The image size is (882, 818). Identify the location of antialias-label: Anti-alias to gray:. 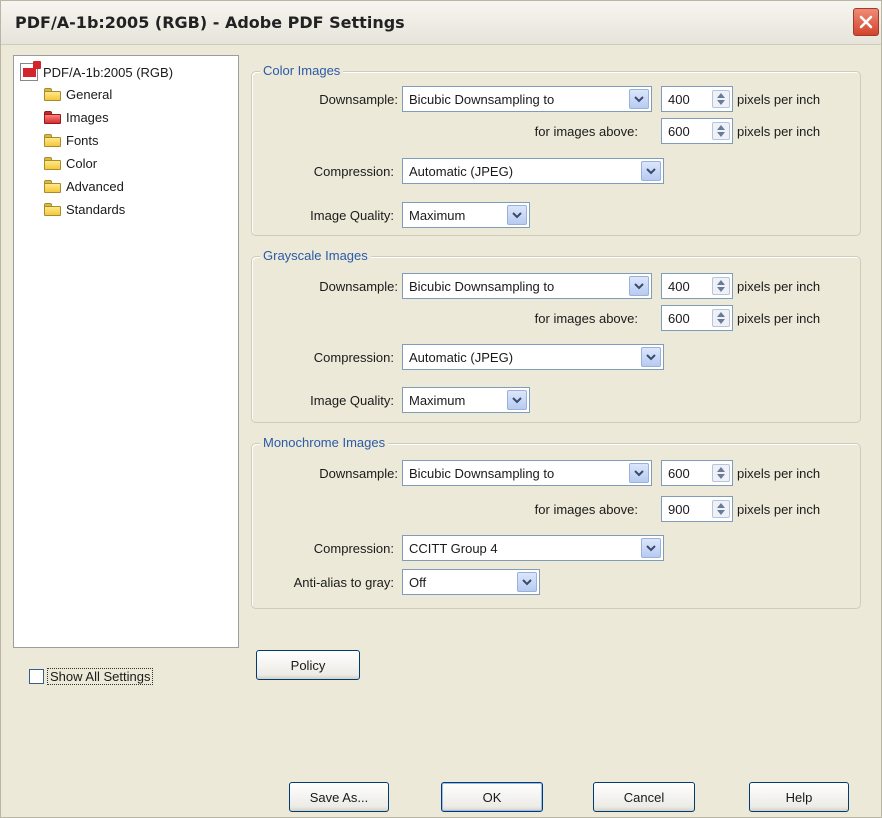
(343, 582).